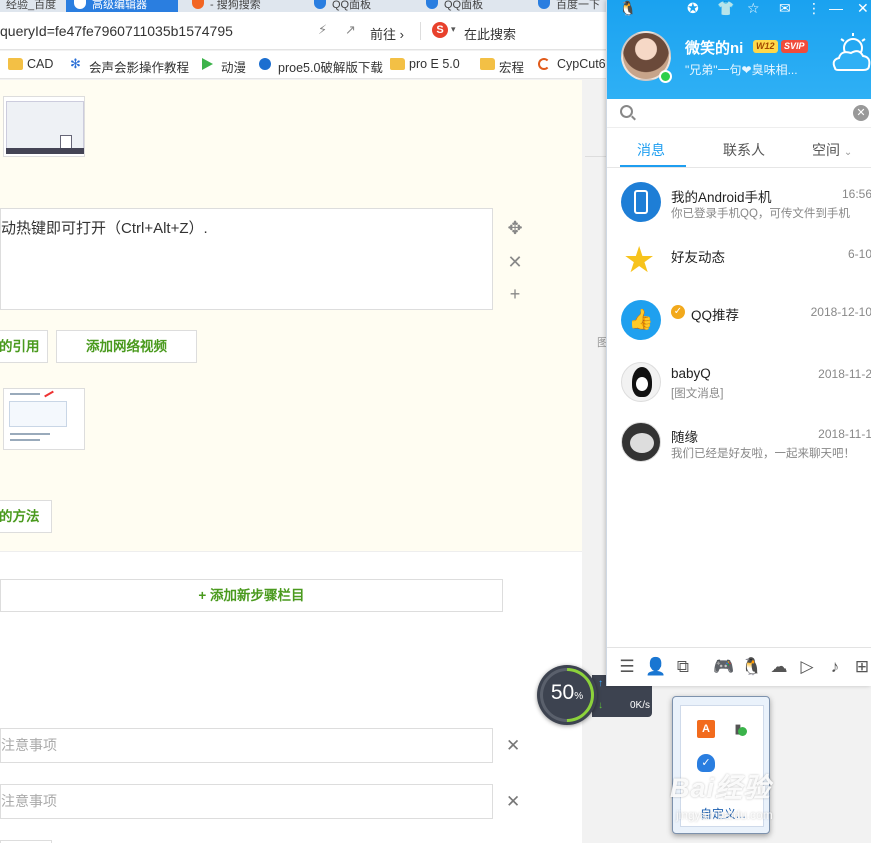 The height and width of the screenshot is (843, 871). Describe the element at coordinates (725, 8) in the screenshot. I see `skin-icon: 👕` at that location.